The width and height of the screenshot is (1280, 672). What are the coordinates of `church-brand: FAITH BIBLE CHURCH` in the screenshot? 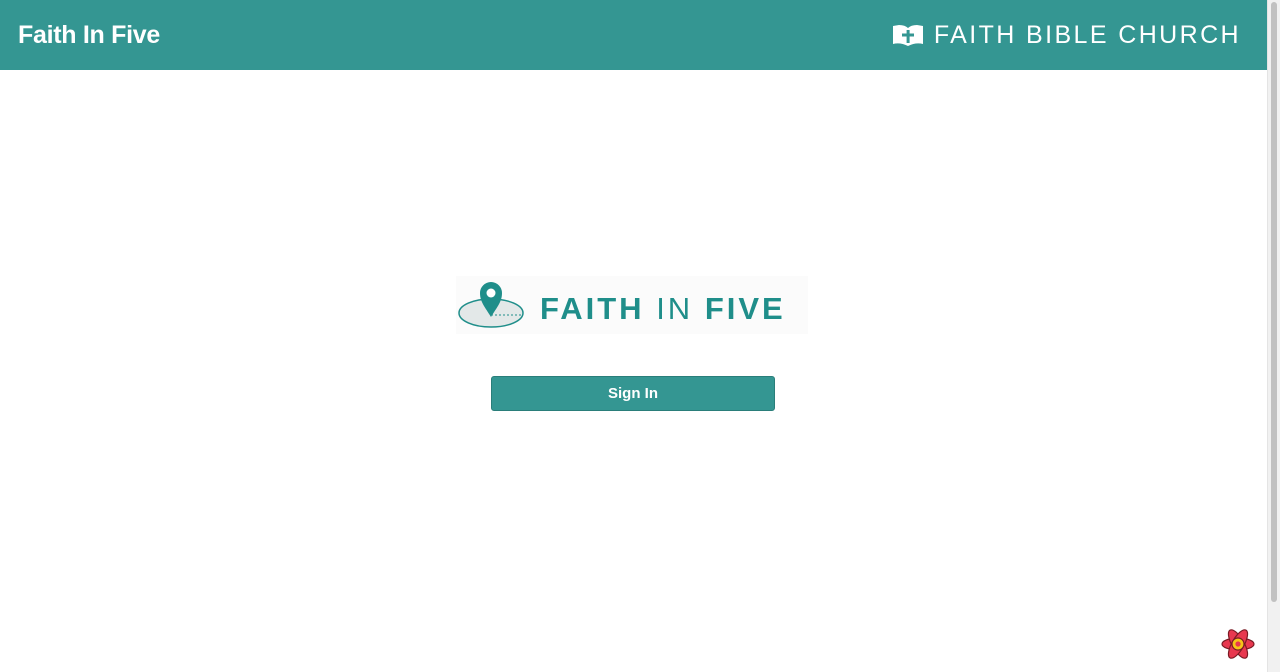 It's located at (1066, 35).